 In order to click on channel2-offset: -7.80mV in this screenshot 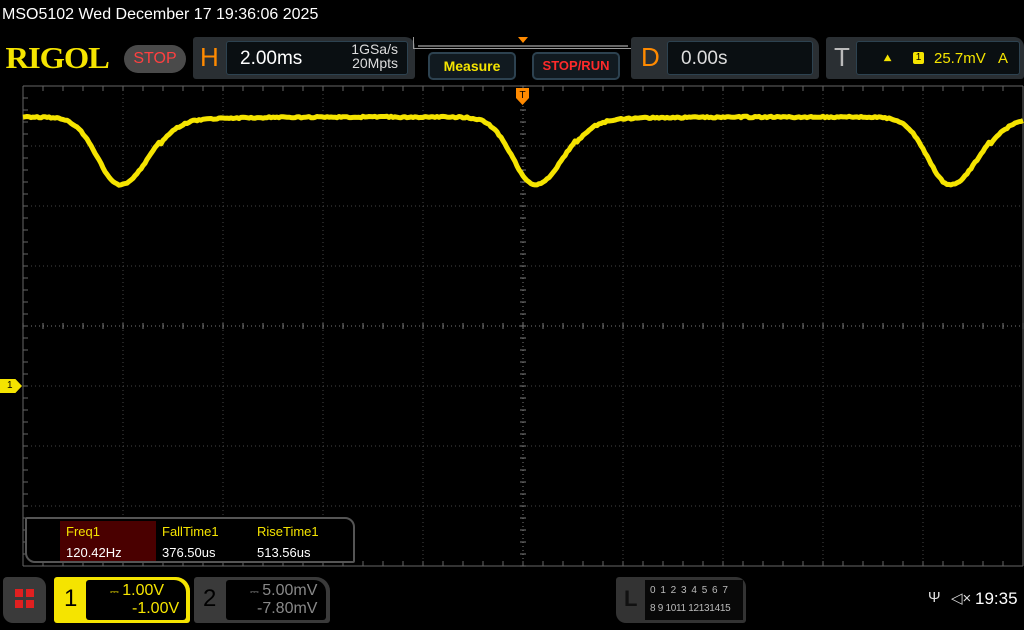, I will do `click(287, 609)`.